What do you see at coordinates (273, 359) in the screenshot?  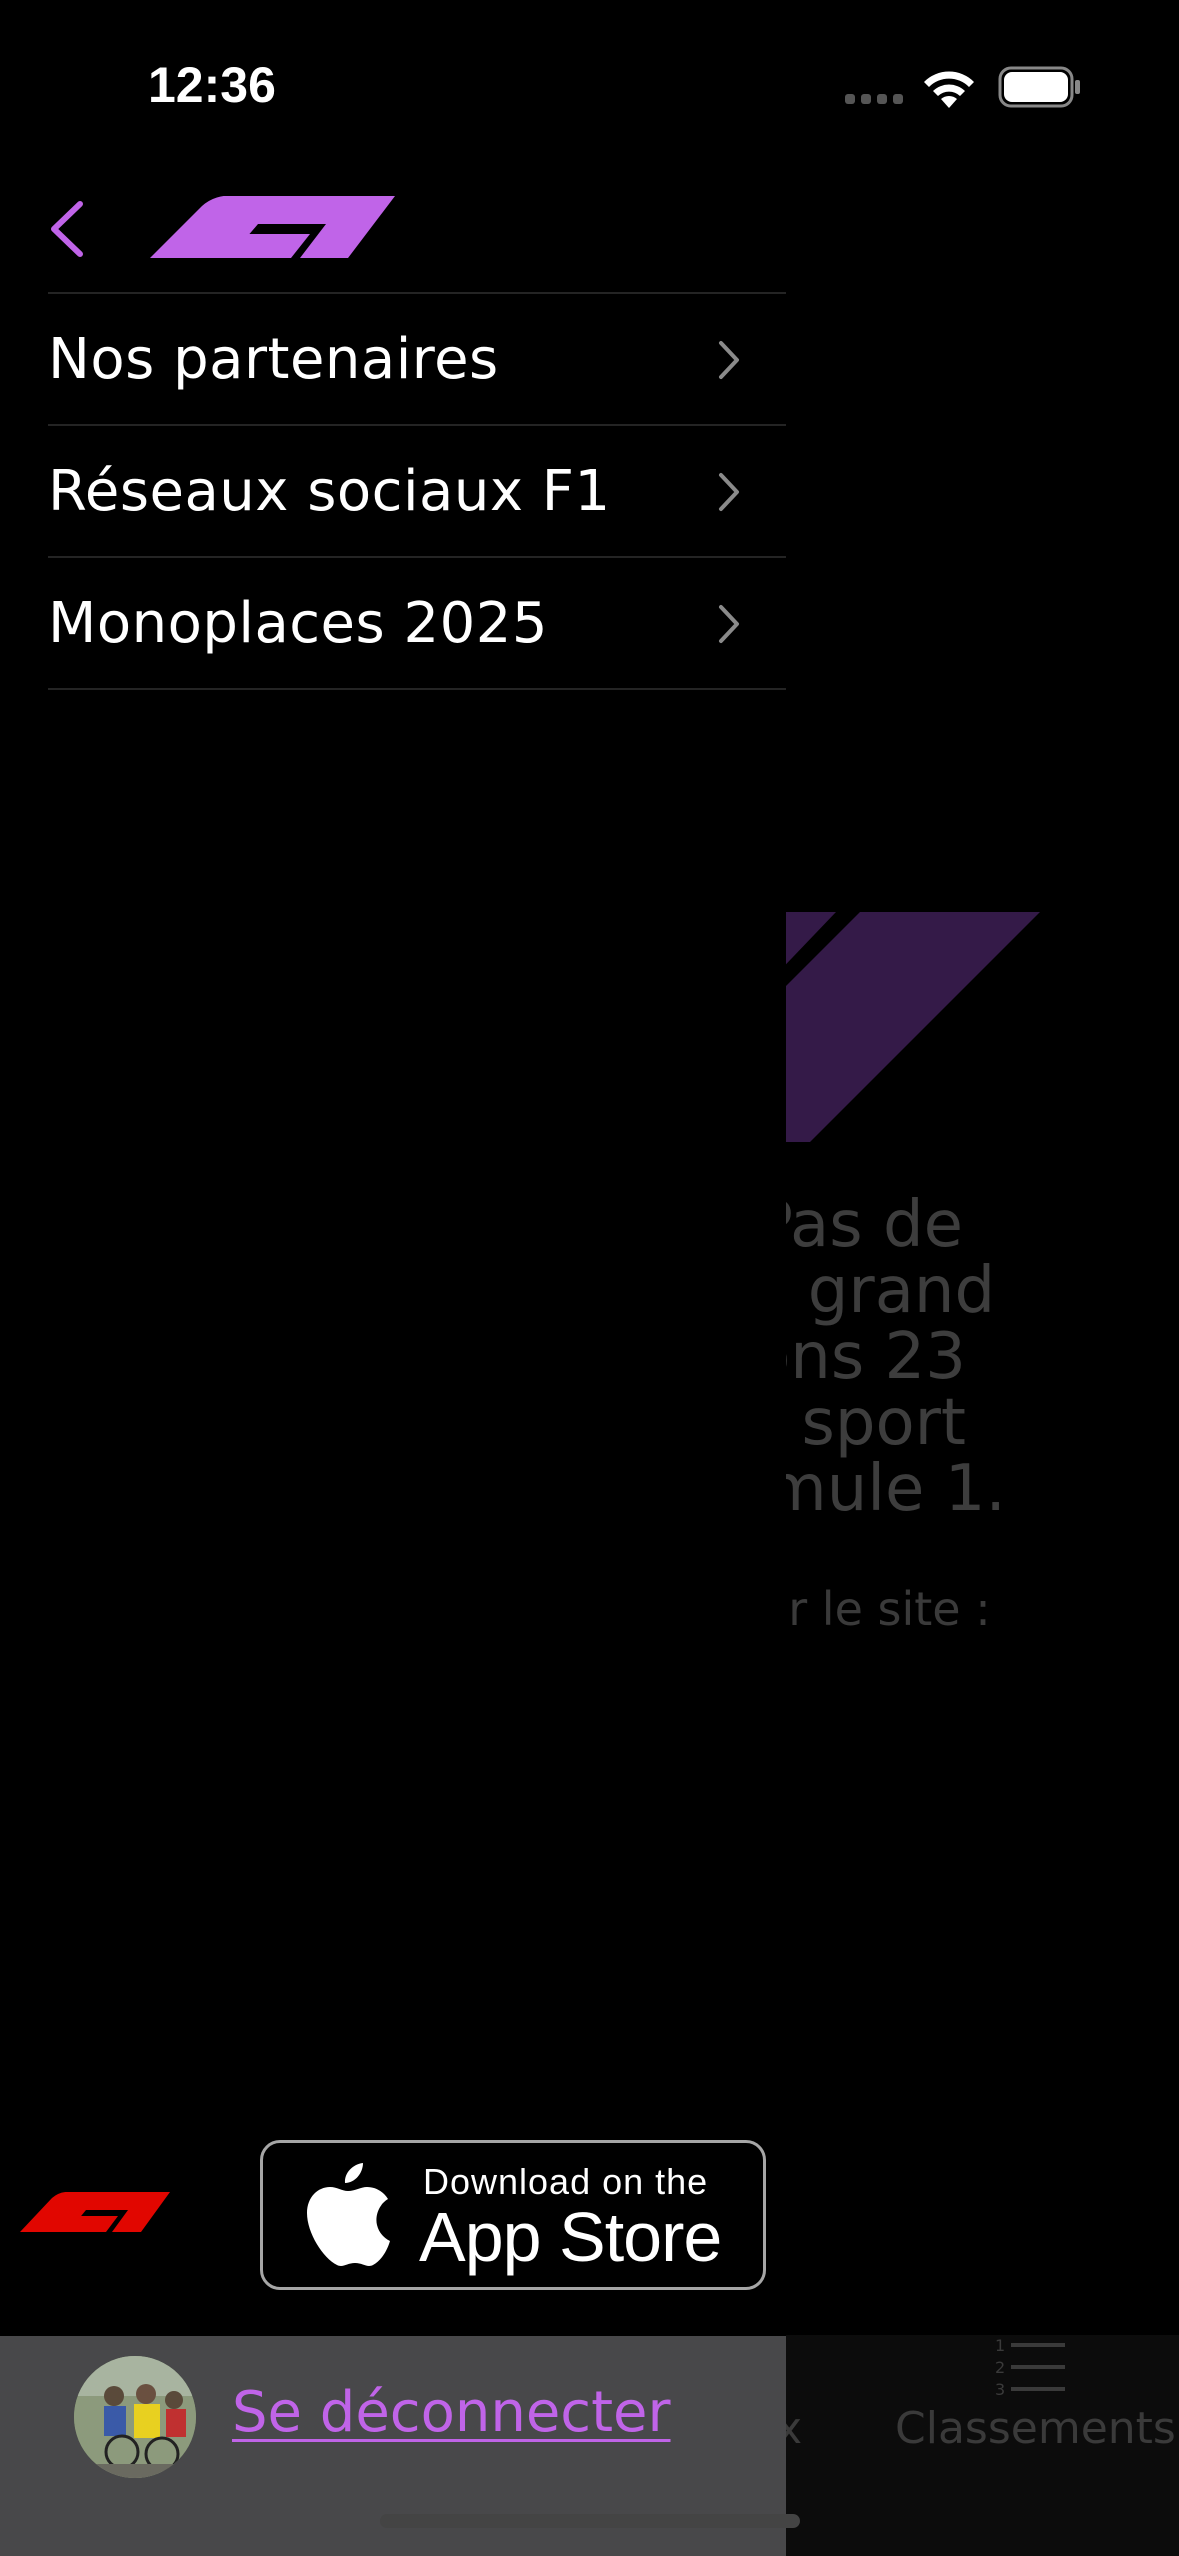 I see `menu-item-label: Nos partenaires` at bounding box center [273, 359].